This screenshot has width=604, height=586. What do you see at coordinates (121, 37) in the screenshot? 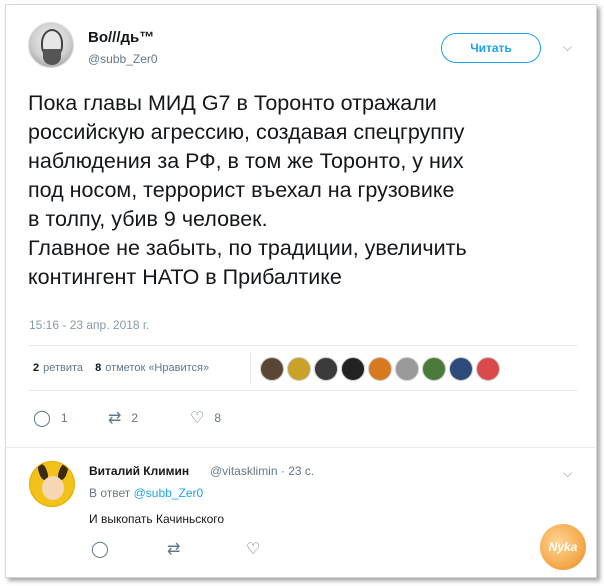
I see `author-display-name: Во///дь™` at bounding box center [121, 37].